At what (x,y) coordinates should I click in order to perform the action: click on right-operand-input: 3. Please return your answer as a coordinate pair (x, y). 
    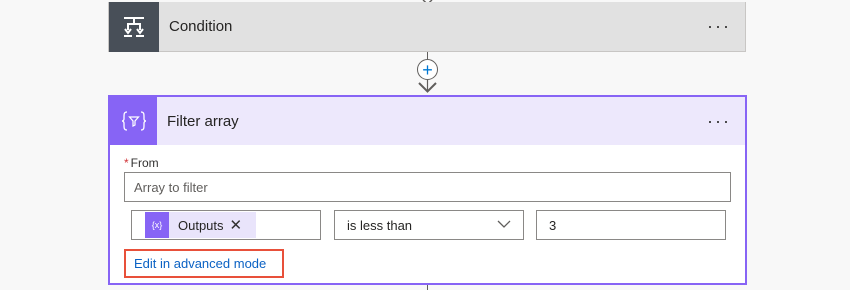
    Looking at the image, I should click on (631, 225).